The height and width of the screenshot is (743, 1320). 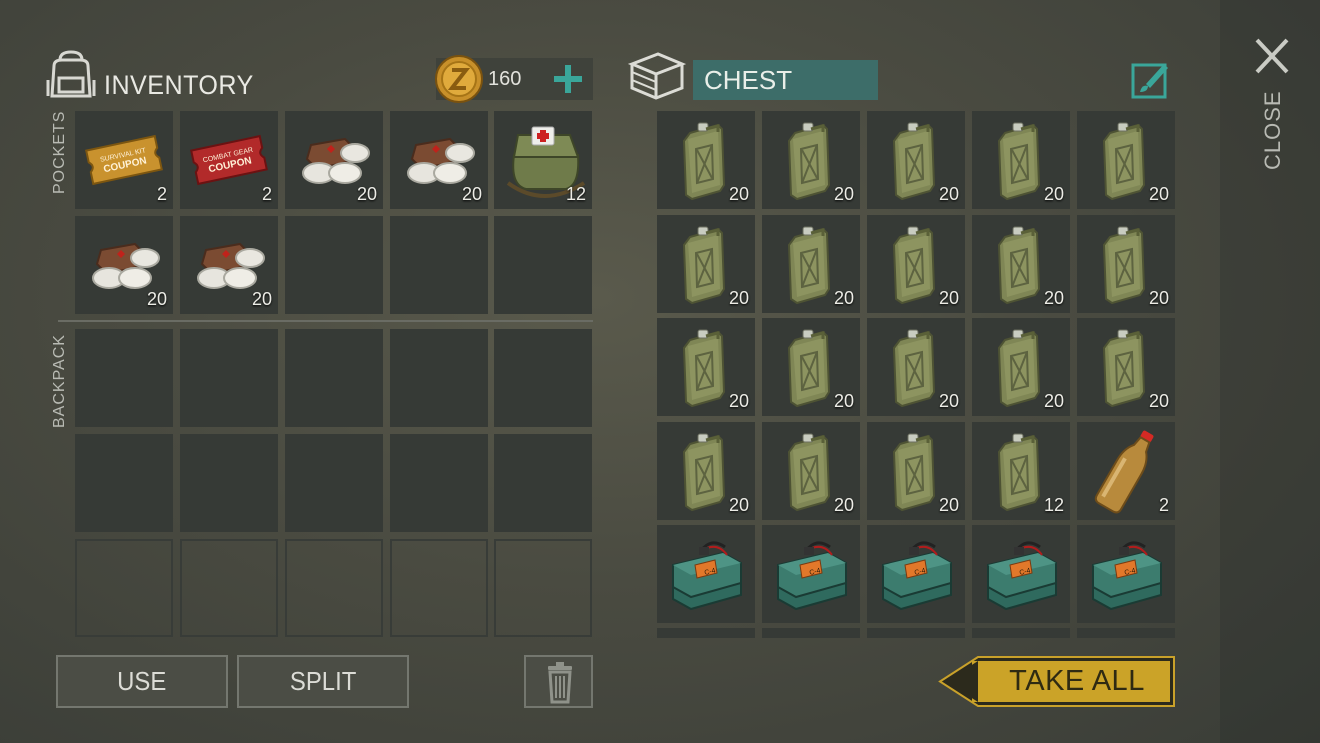 I want to click on pocket-slot: 12, so click(x=543, y=160).